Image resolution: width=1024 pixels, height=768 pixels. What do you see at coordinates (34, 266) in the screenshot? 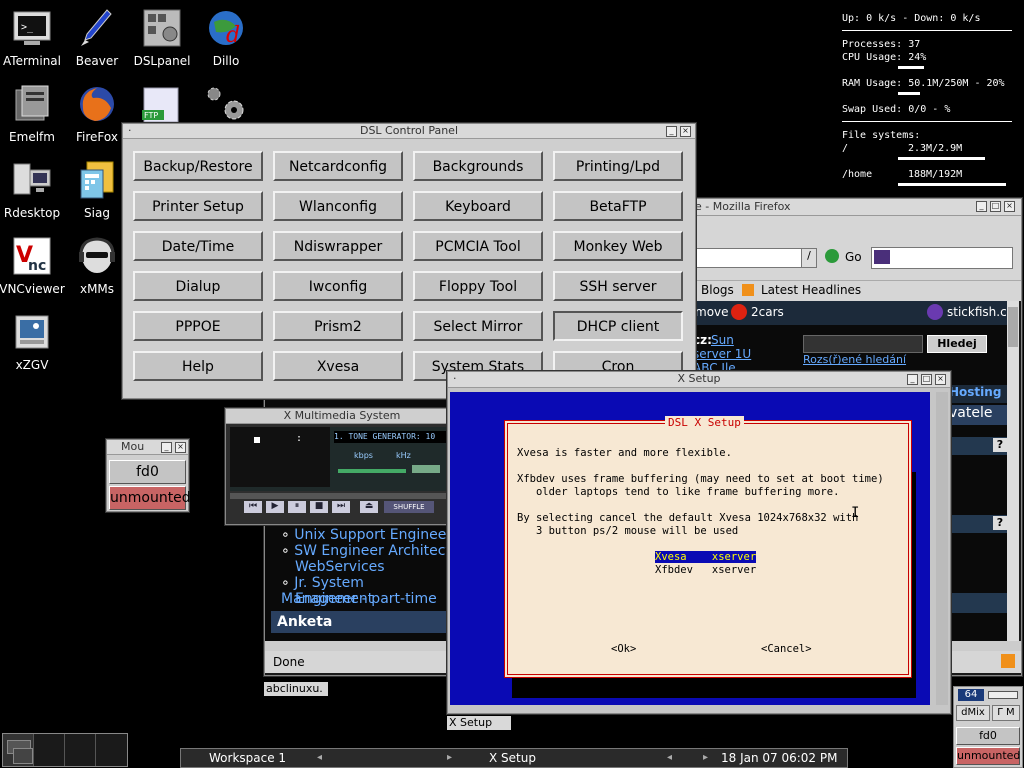
I see `desktop-icon-vncviewer: Vnc VNCviewer` at bounding box center [34, 266].